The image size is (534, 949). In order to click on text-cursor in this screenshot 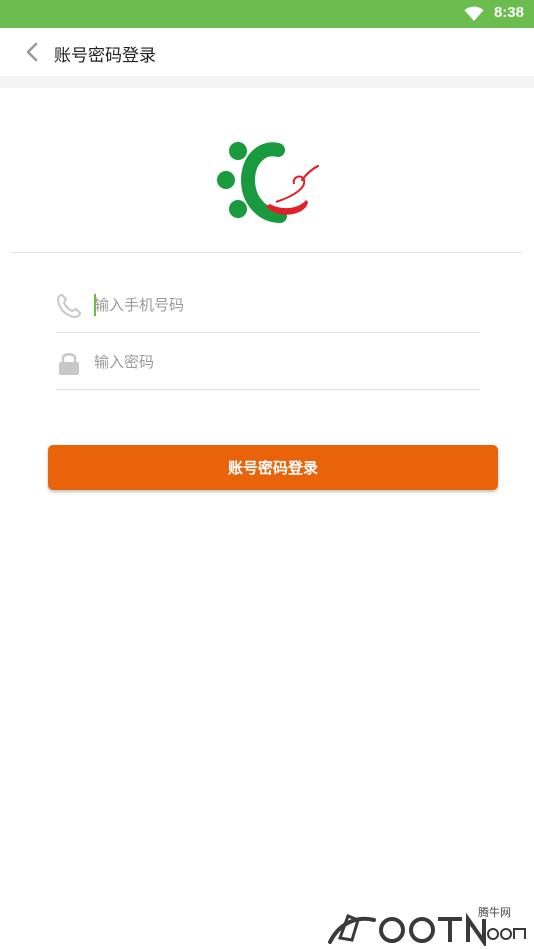, I will do `click(95, 305)`.